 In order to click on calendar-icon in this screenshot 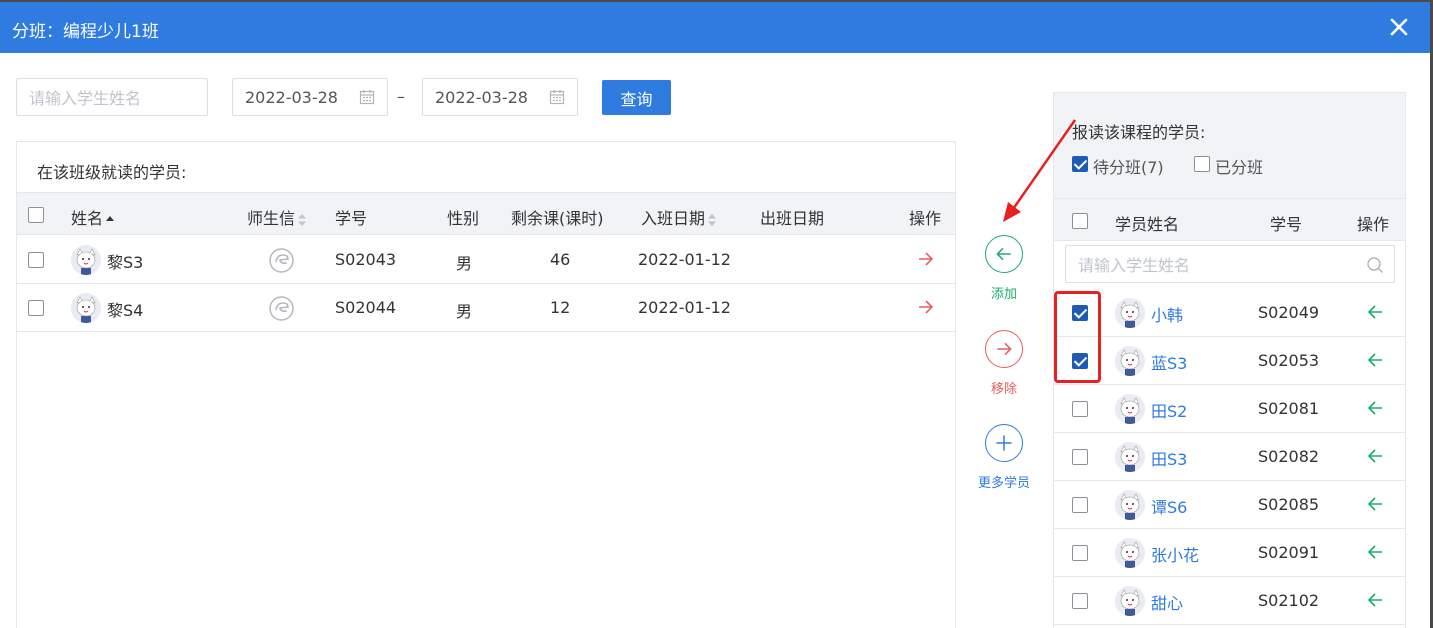, I will do `click(557, 97)`.